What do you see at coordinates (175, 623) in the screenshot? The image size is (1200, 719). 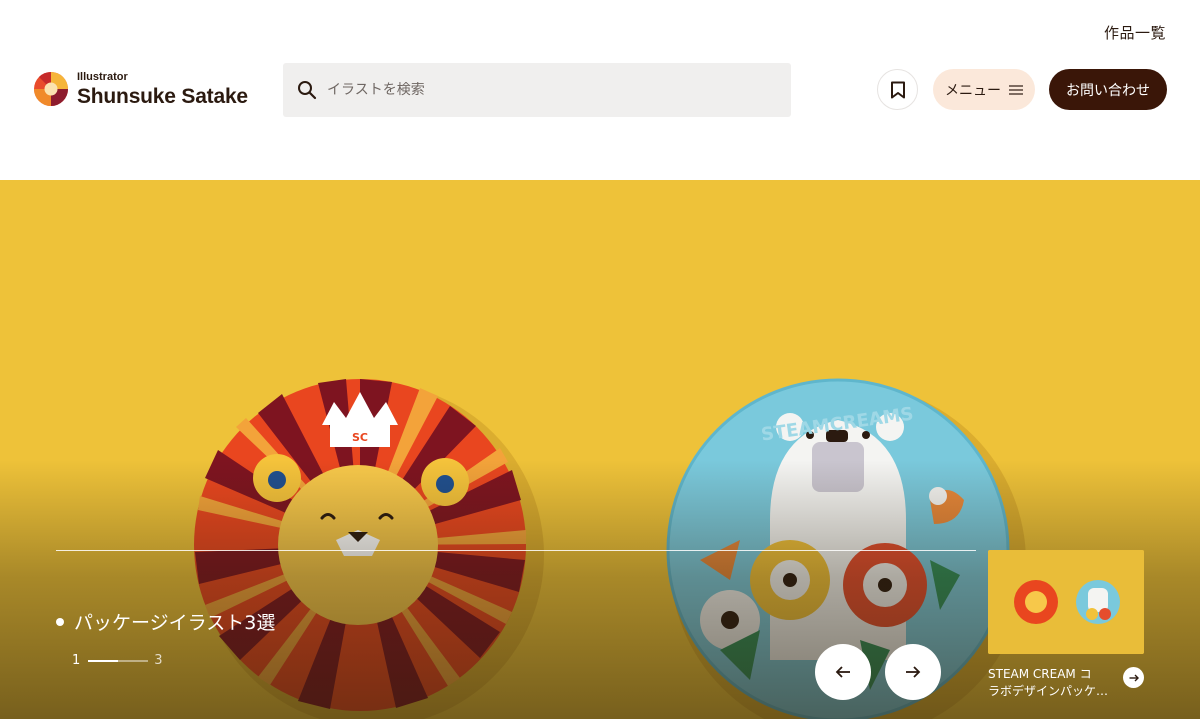 I see `slide-title-text: パッケージイラスト3選` at bounding box center [175, 623].